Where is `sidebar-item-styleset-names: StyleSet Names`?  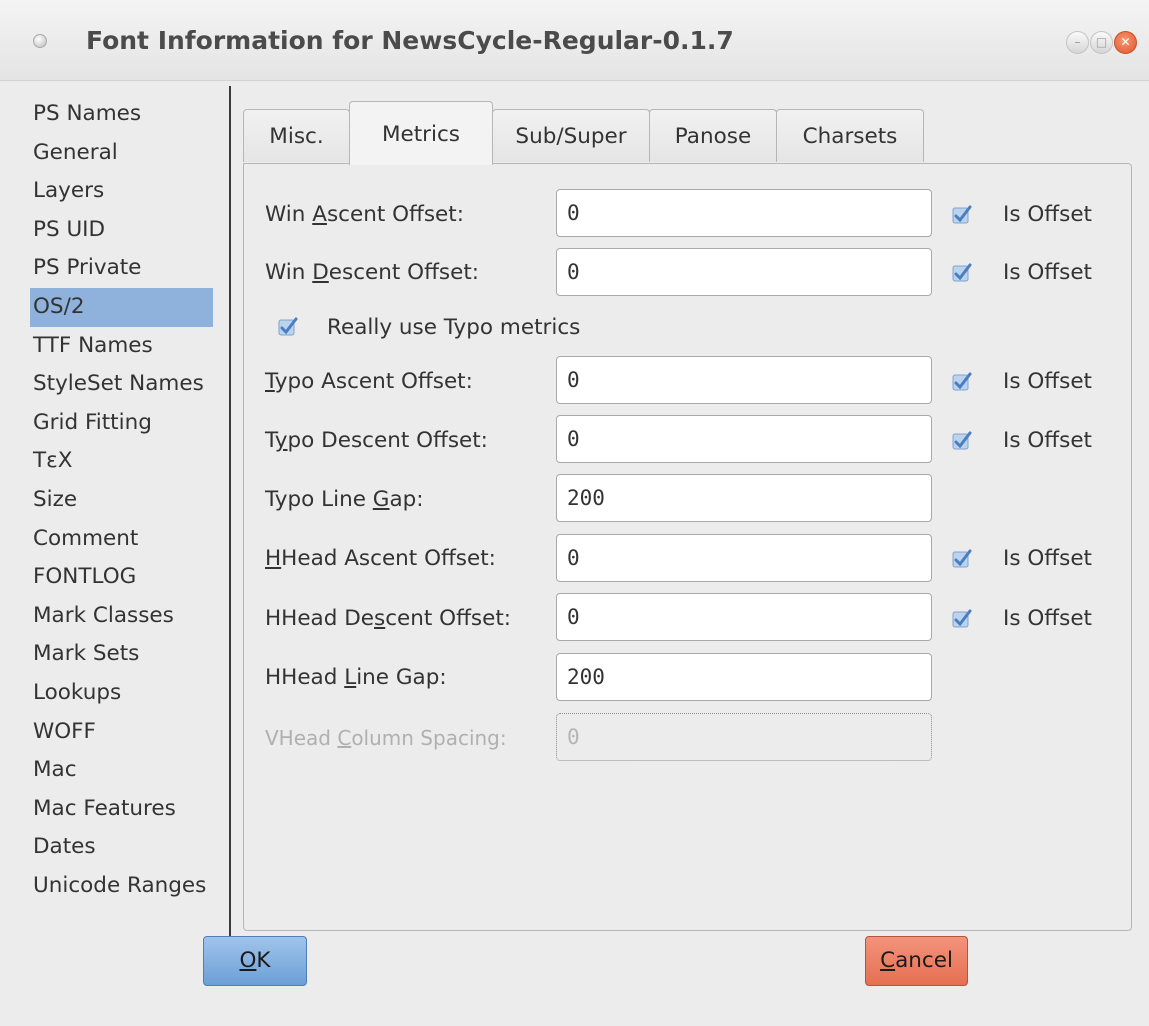
sidebar-item-styleset-names: StyleSet Names is located at coordinates (130, 384).